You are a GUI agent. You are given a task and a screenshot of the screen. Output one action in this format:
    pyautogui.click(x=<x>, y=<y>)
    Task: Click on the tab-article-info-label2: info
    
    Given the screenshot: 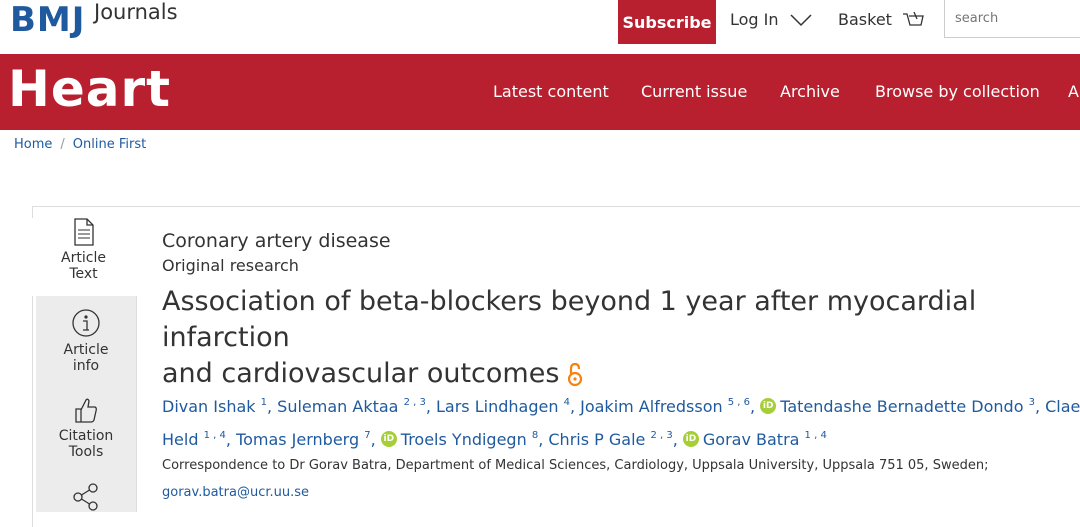 What is the action you would take?
    pyautogui.click(x=86, y=366)
    